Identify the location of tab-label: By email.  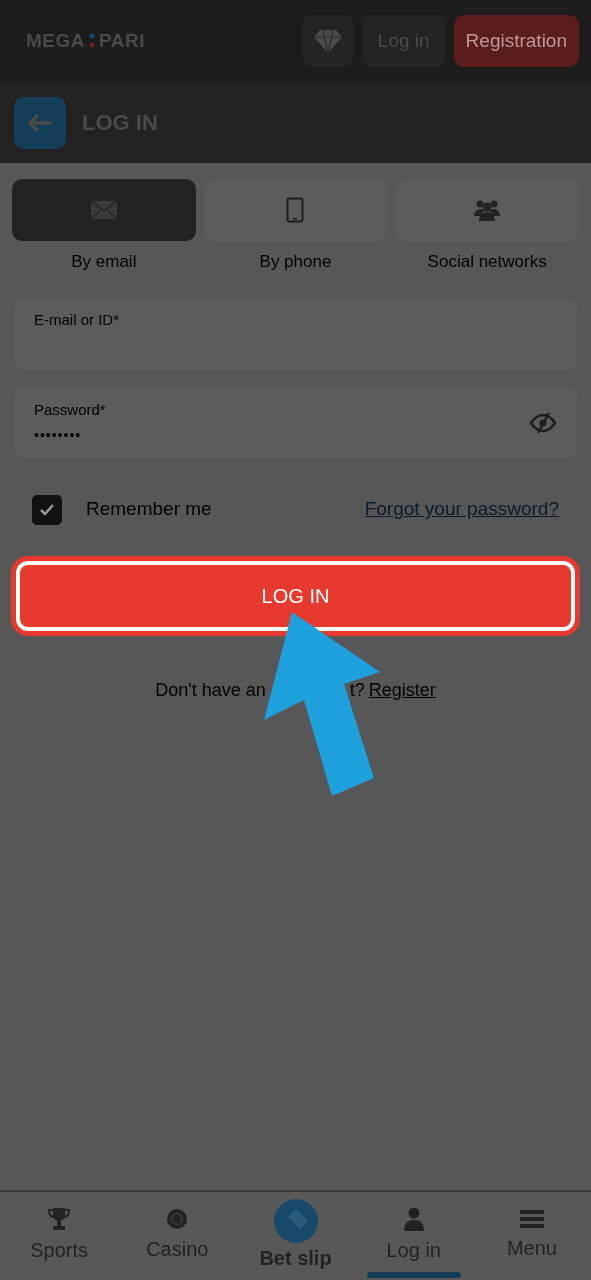
(104, 262).